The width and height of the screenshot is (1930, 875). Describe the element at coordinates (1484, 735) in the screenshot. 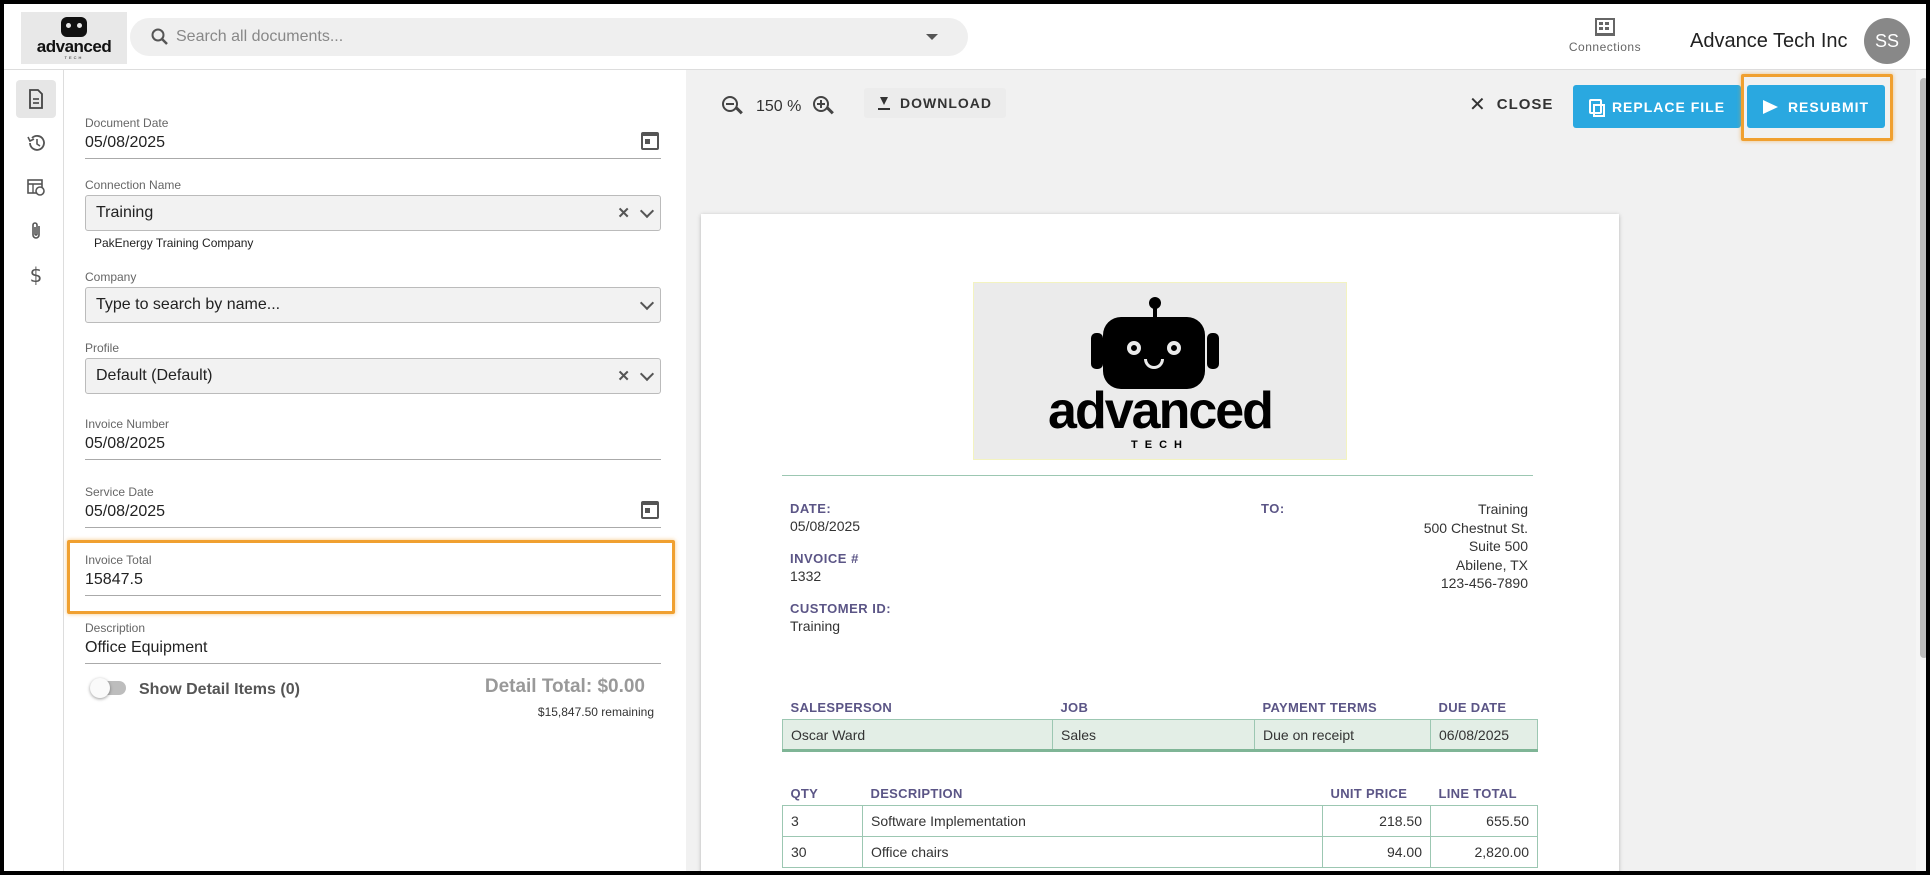

I see `table-cell: 06/08/2025` at that location.